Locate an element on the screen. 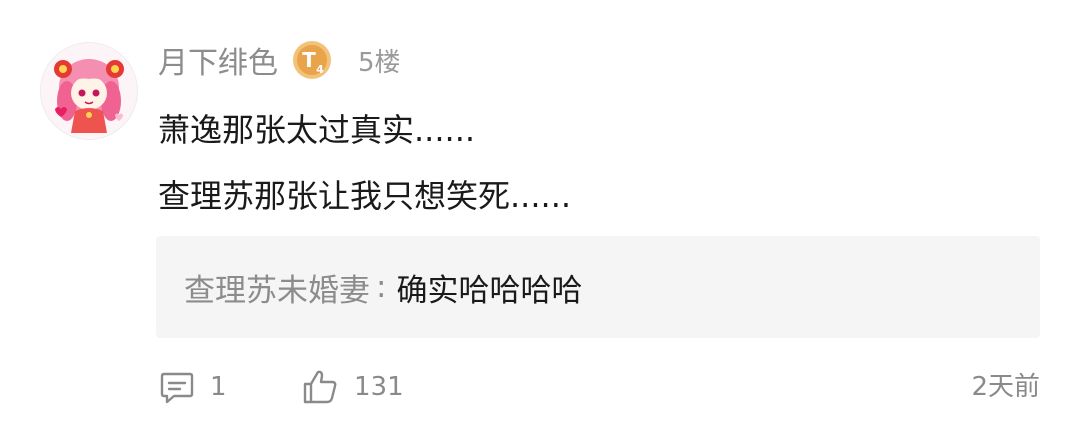 Image resolution: width=1080 pixels, height=431 pixels. svg-text: T is located at coordinates (309, 60).